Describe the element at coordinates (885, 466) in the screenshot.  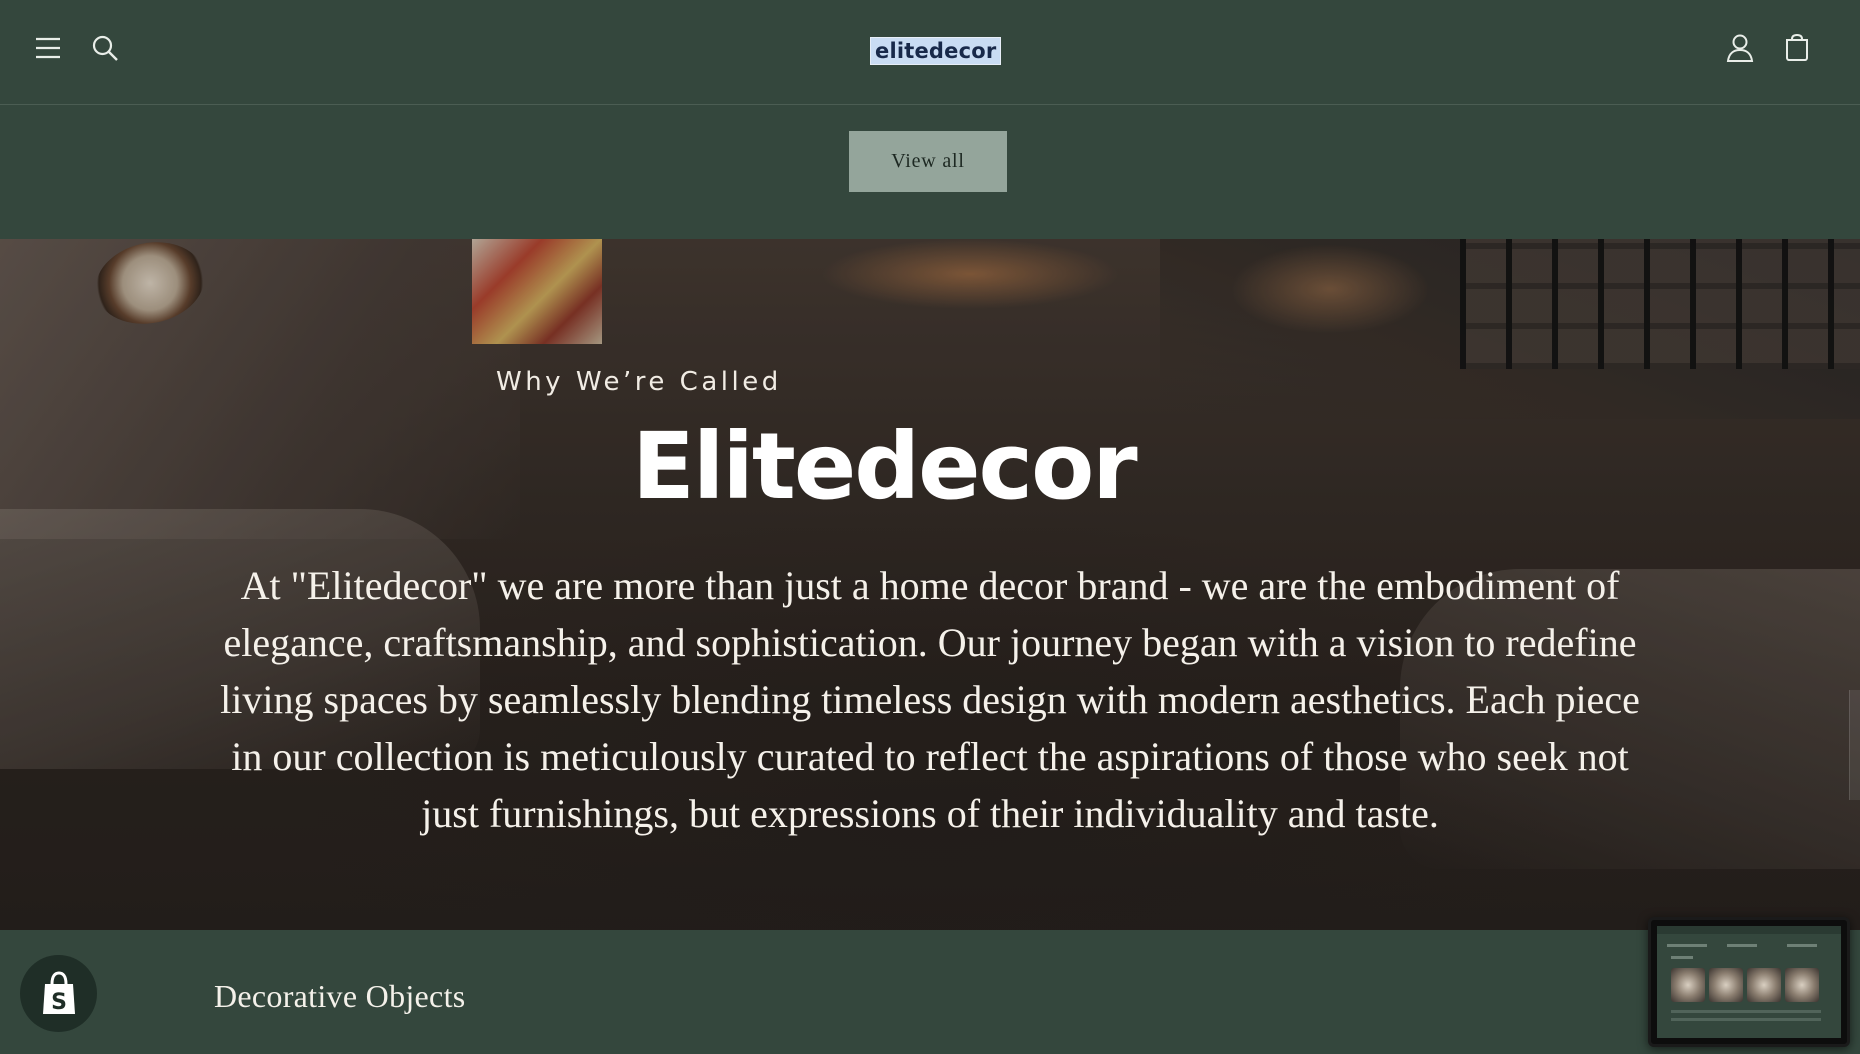
I see `hero-title: Elitedecor` at that location.